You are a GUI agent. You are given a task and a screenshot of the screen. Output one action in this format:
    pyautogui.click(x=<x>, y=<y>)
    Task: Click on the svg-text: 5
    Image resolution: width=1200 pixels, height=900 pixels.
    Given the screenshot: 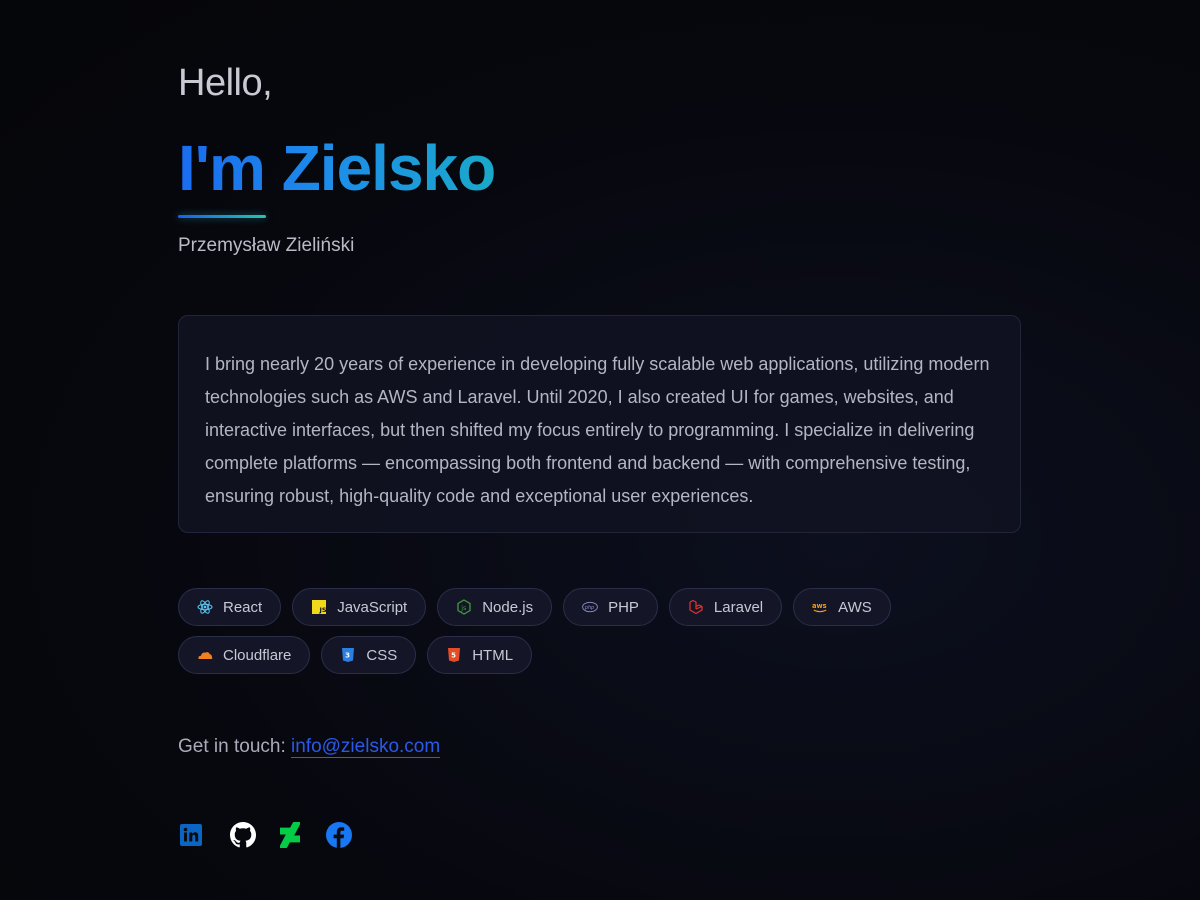 What is the action you would take?
    pyautogui.click(x=453, y=656)
    